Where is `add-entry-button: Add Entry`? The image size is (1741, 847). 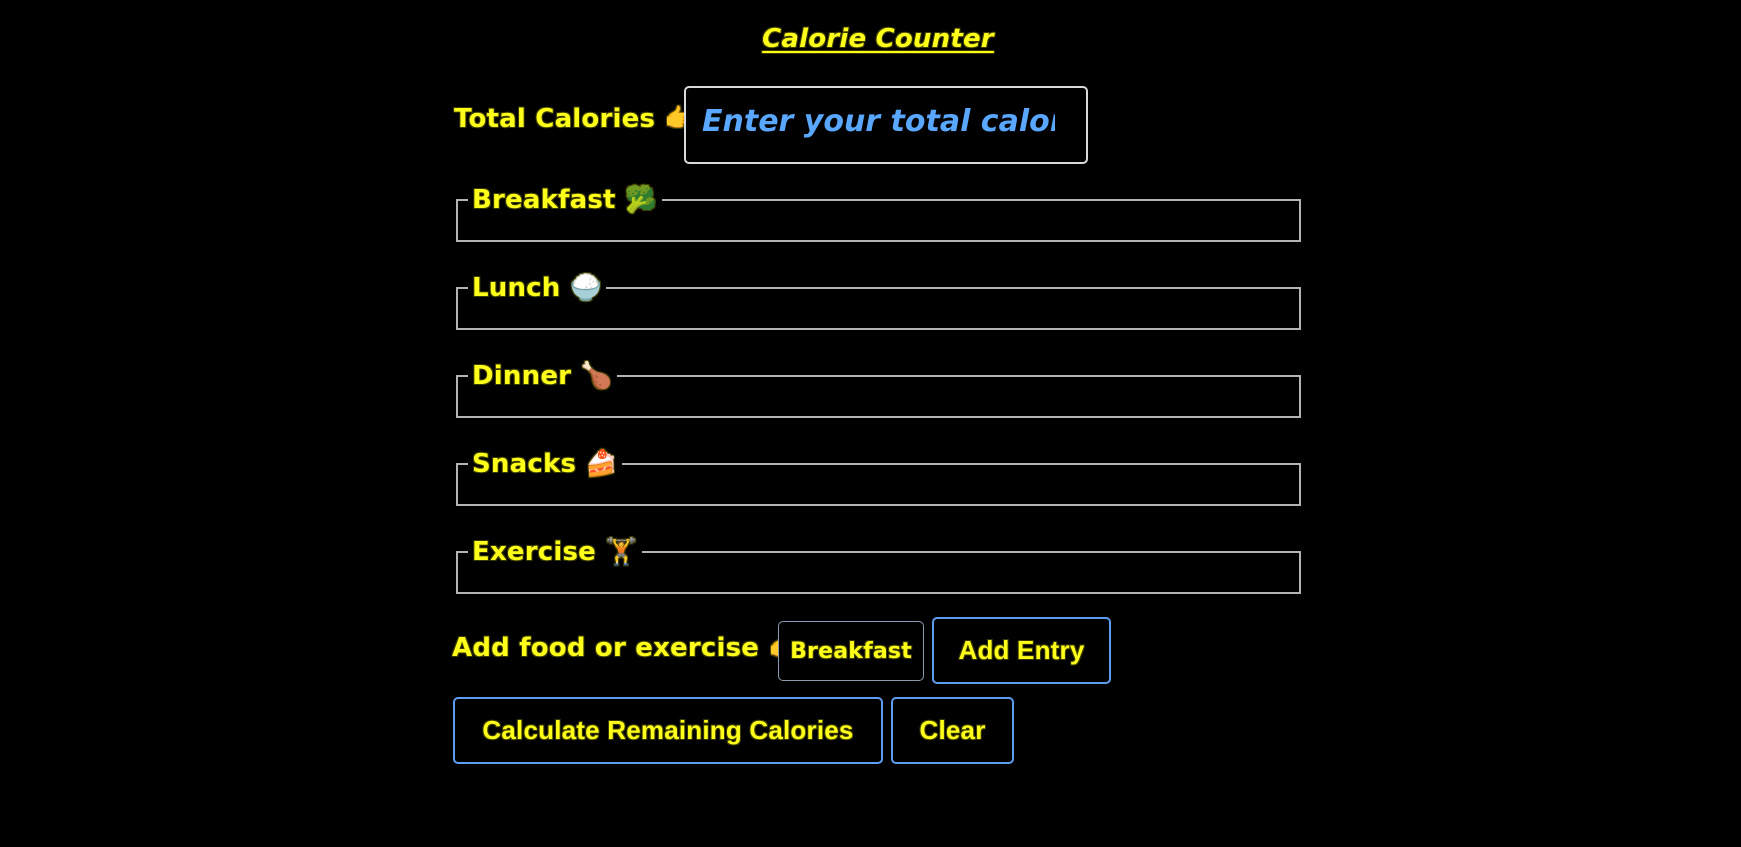 add-entry-button: Add Entry is located at coordinates (1021, 650).